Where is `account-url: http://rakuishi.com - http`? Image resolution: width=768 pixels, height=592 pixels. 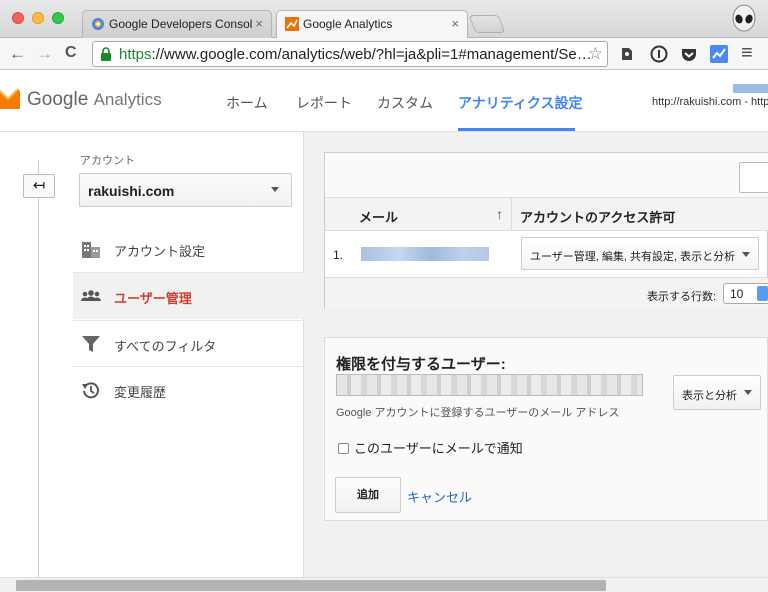
account-url: http://rakuishi.com - http is located at coordinates (710, 102).